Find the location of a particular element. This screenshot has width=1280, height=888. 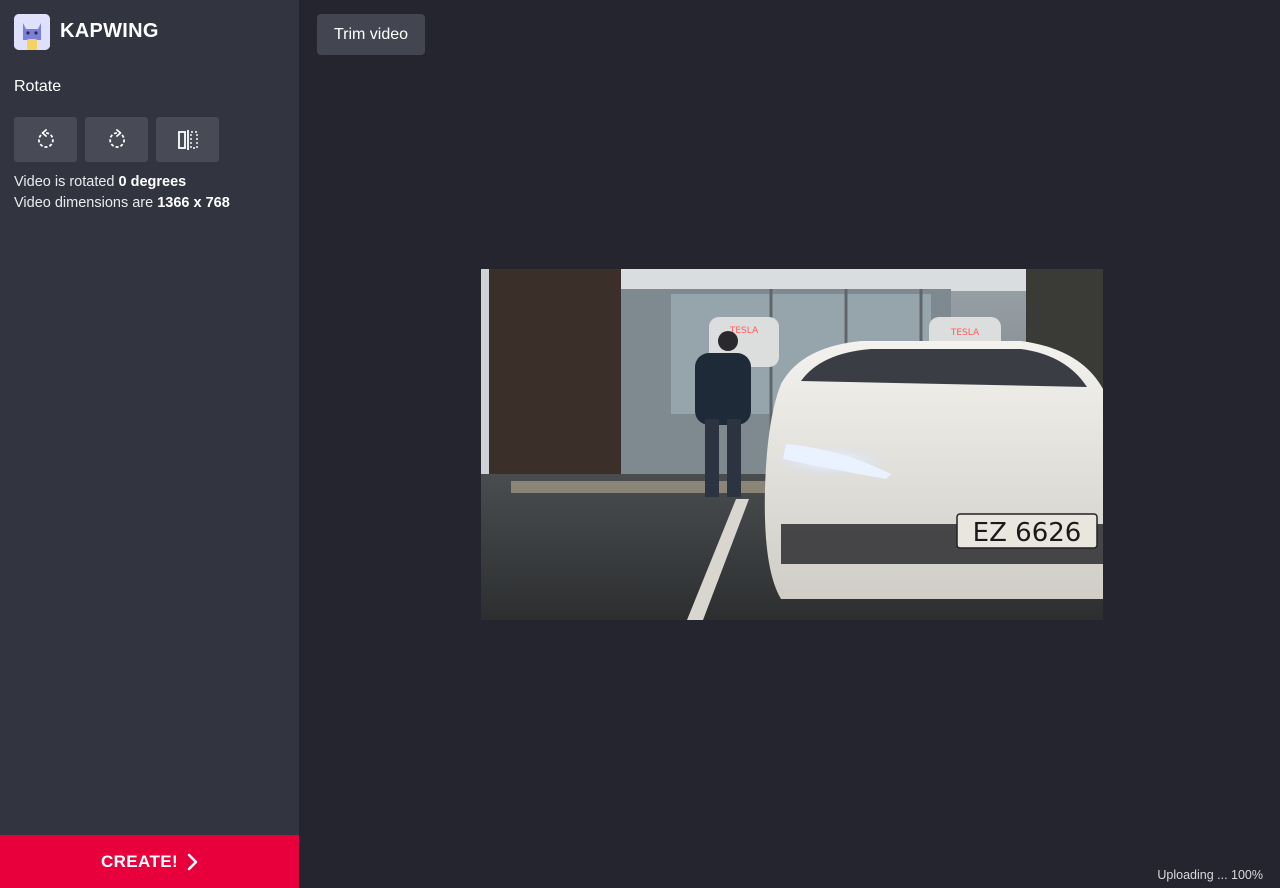

brand: KAPWING is located at coordinates (86, 31).